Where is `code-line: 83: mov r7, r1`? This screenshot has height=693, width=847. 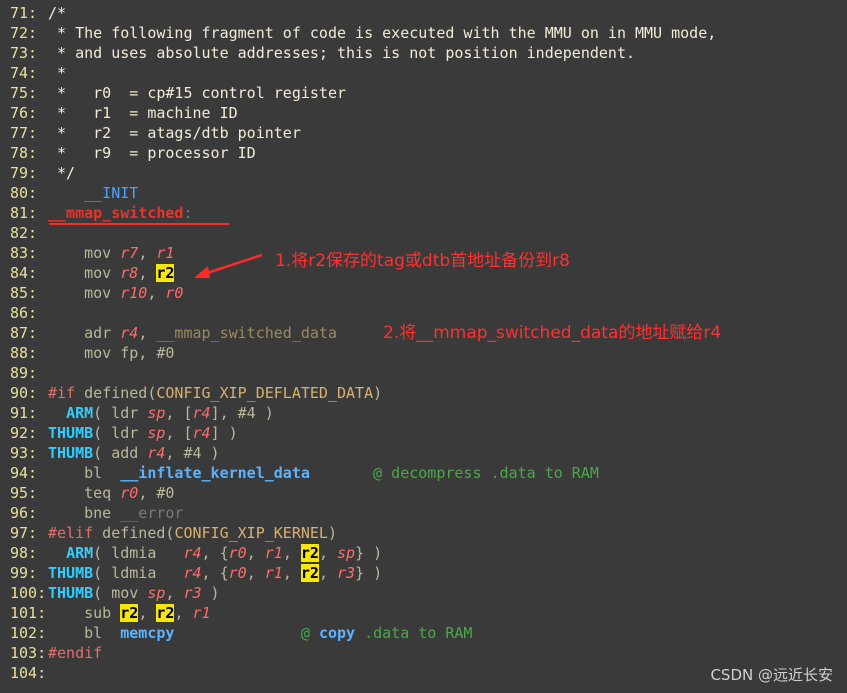 code-line: 83: mov r7, r1 is located at coordinates (87, 253).